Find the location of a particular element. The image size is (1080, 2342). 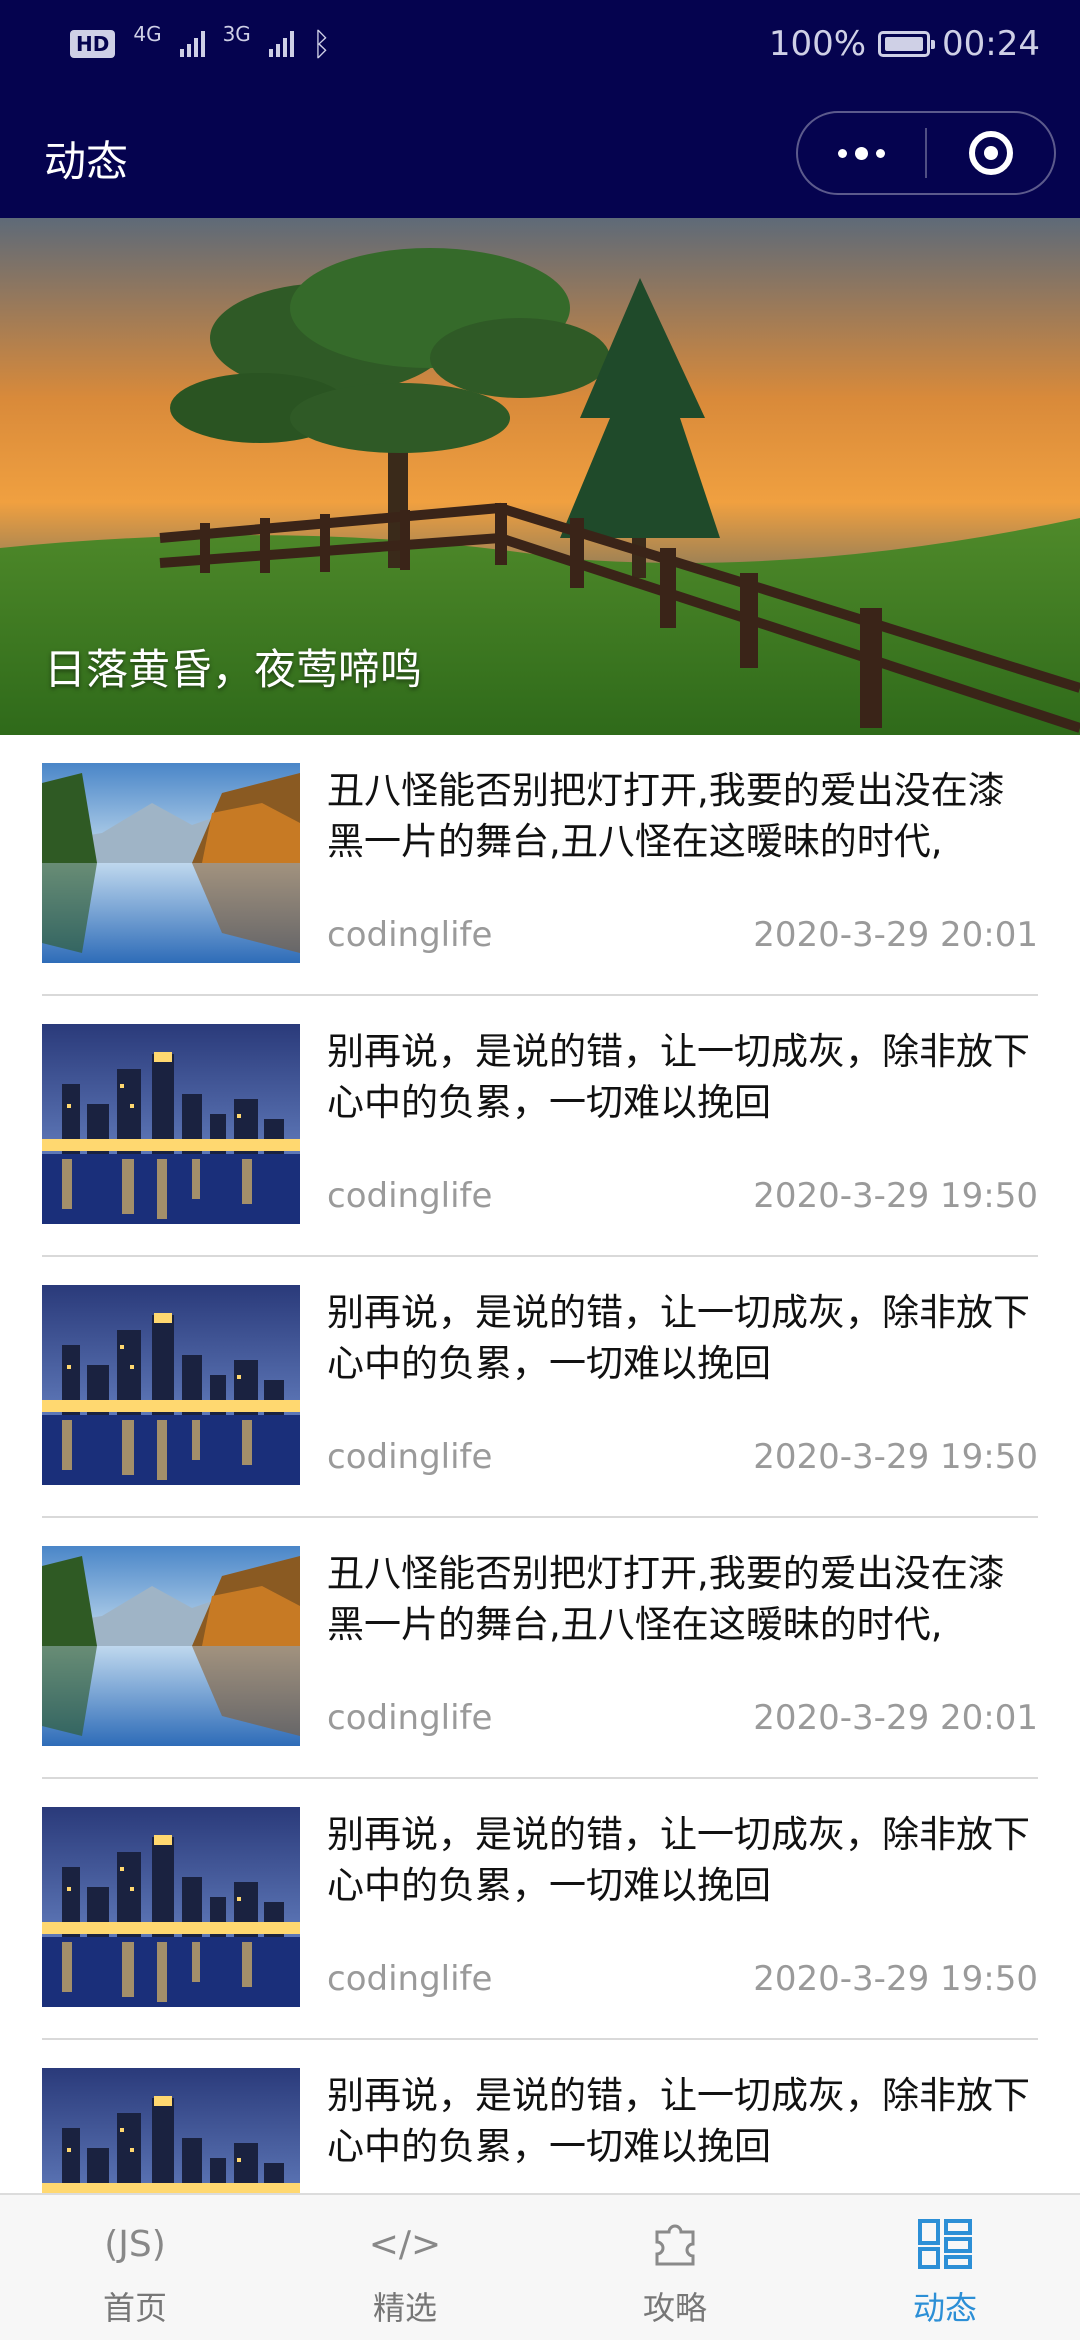

tab-bar: (JS) 首页 </> 精选 攻略 动态 is located at coordinates (540, 2266).